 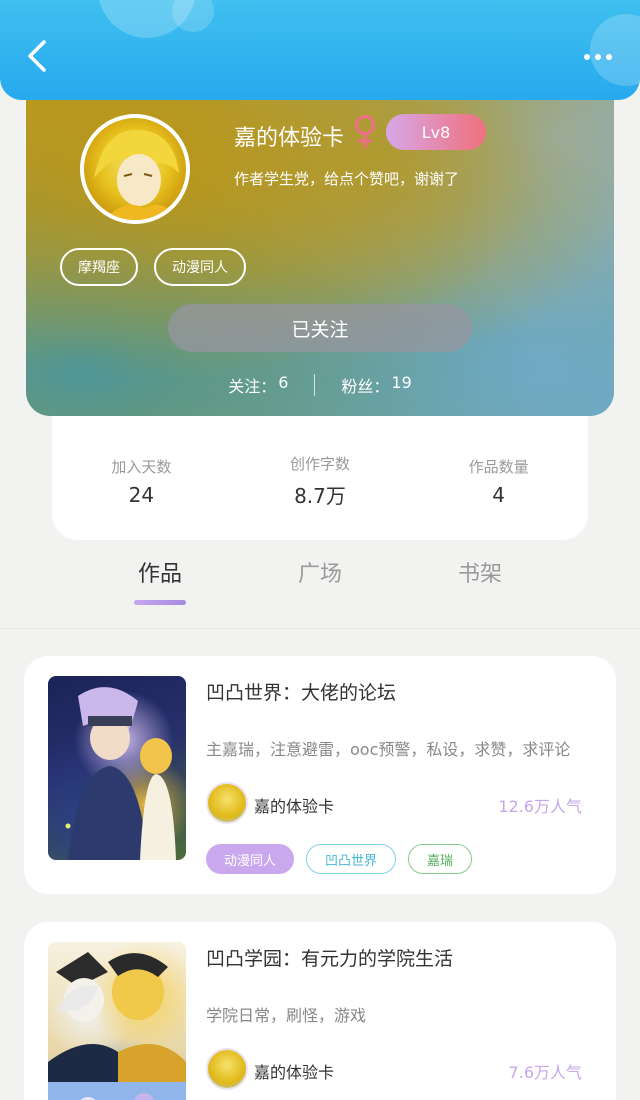 What do you see at coordinates (401, 382) in the screenshot?
I see `followers-count: 19` at bounding box center [401, 382].